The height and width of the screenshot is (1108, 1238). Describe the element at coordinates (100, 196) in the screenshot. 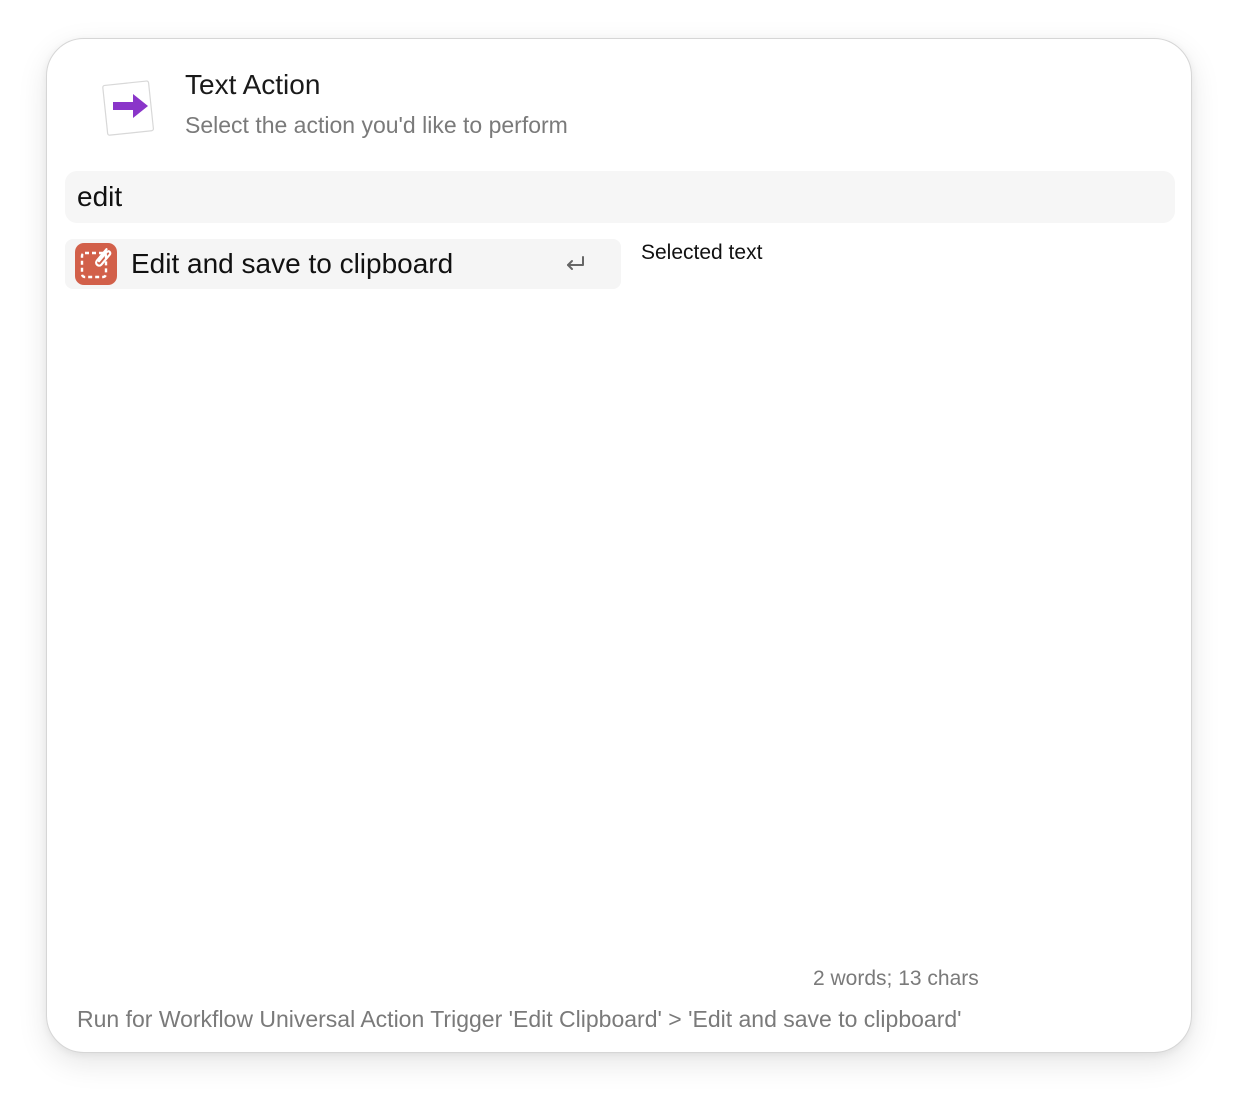

I see `search-query: edit` at that location.